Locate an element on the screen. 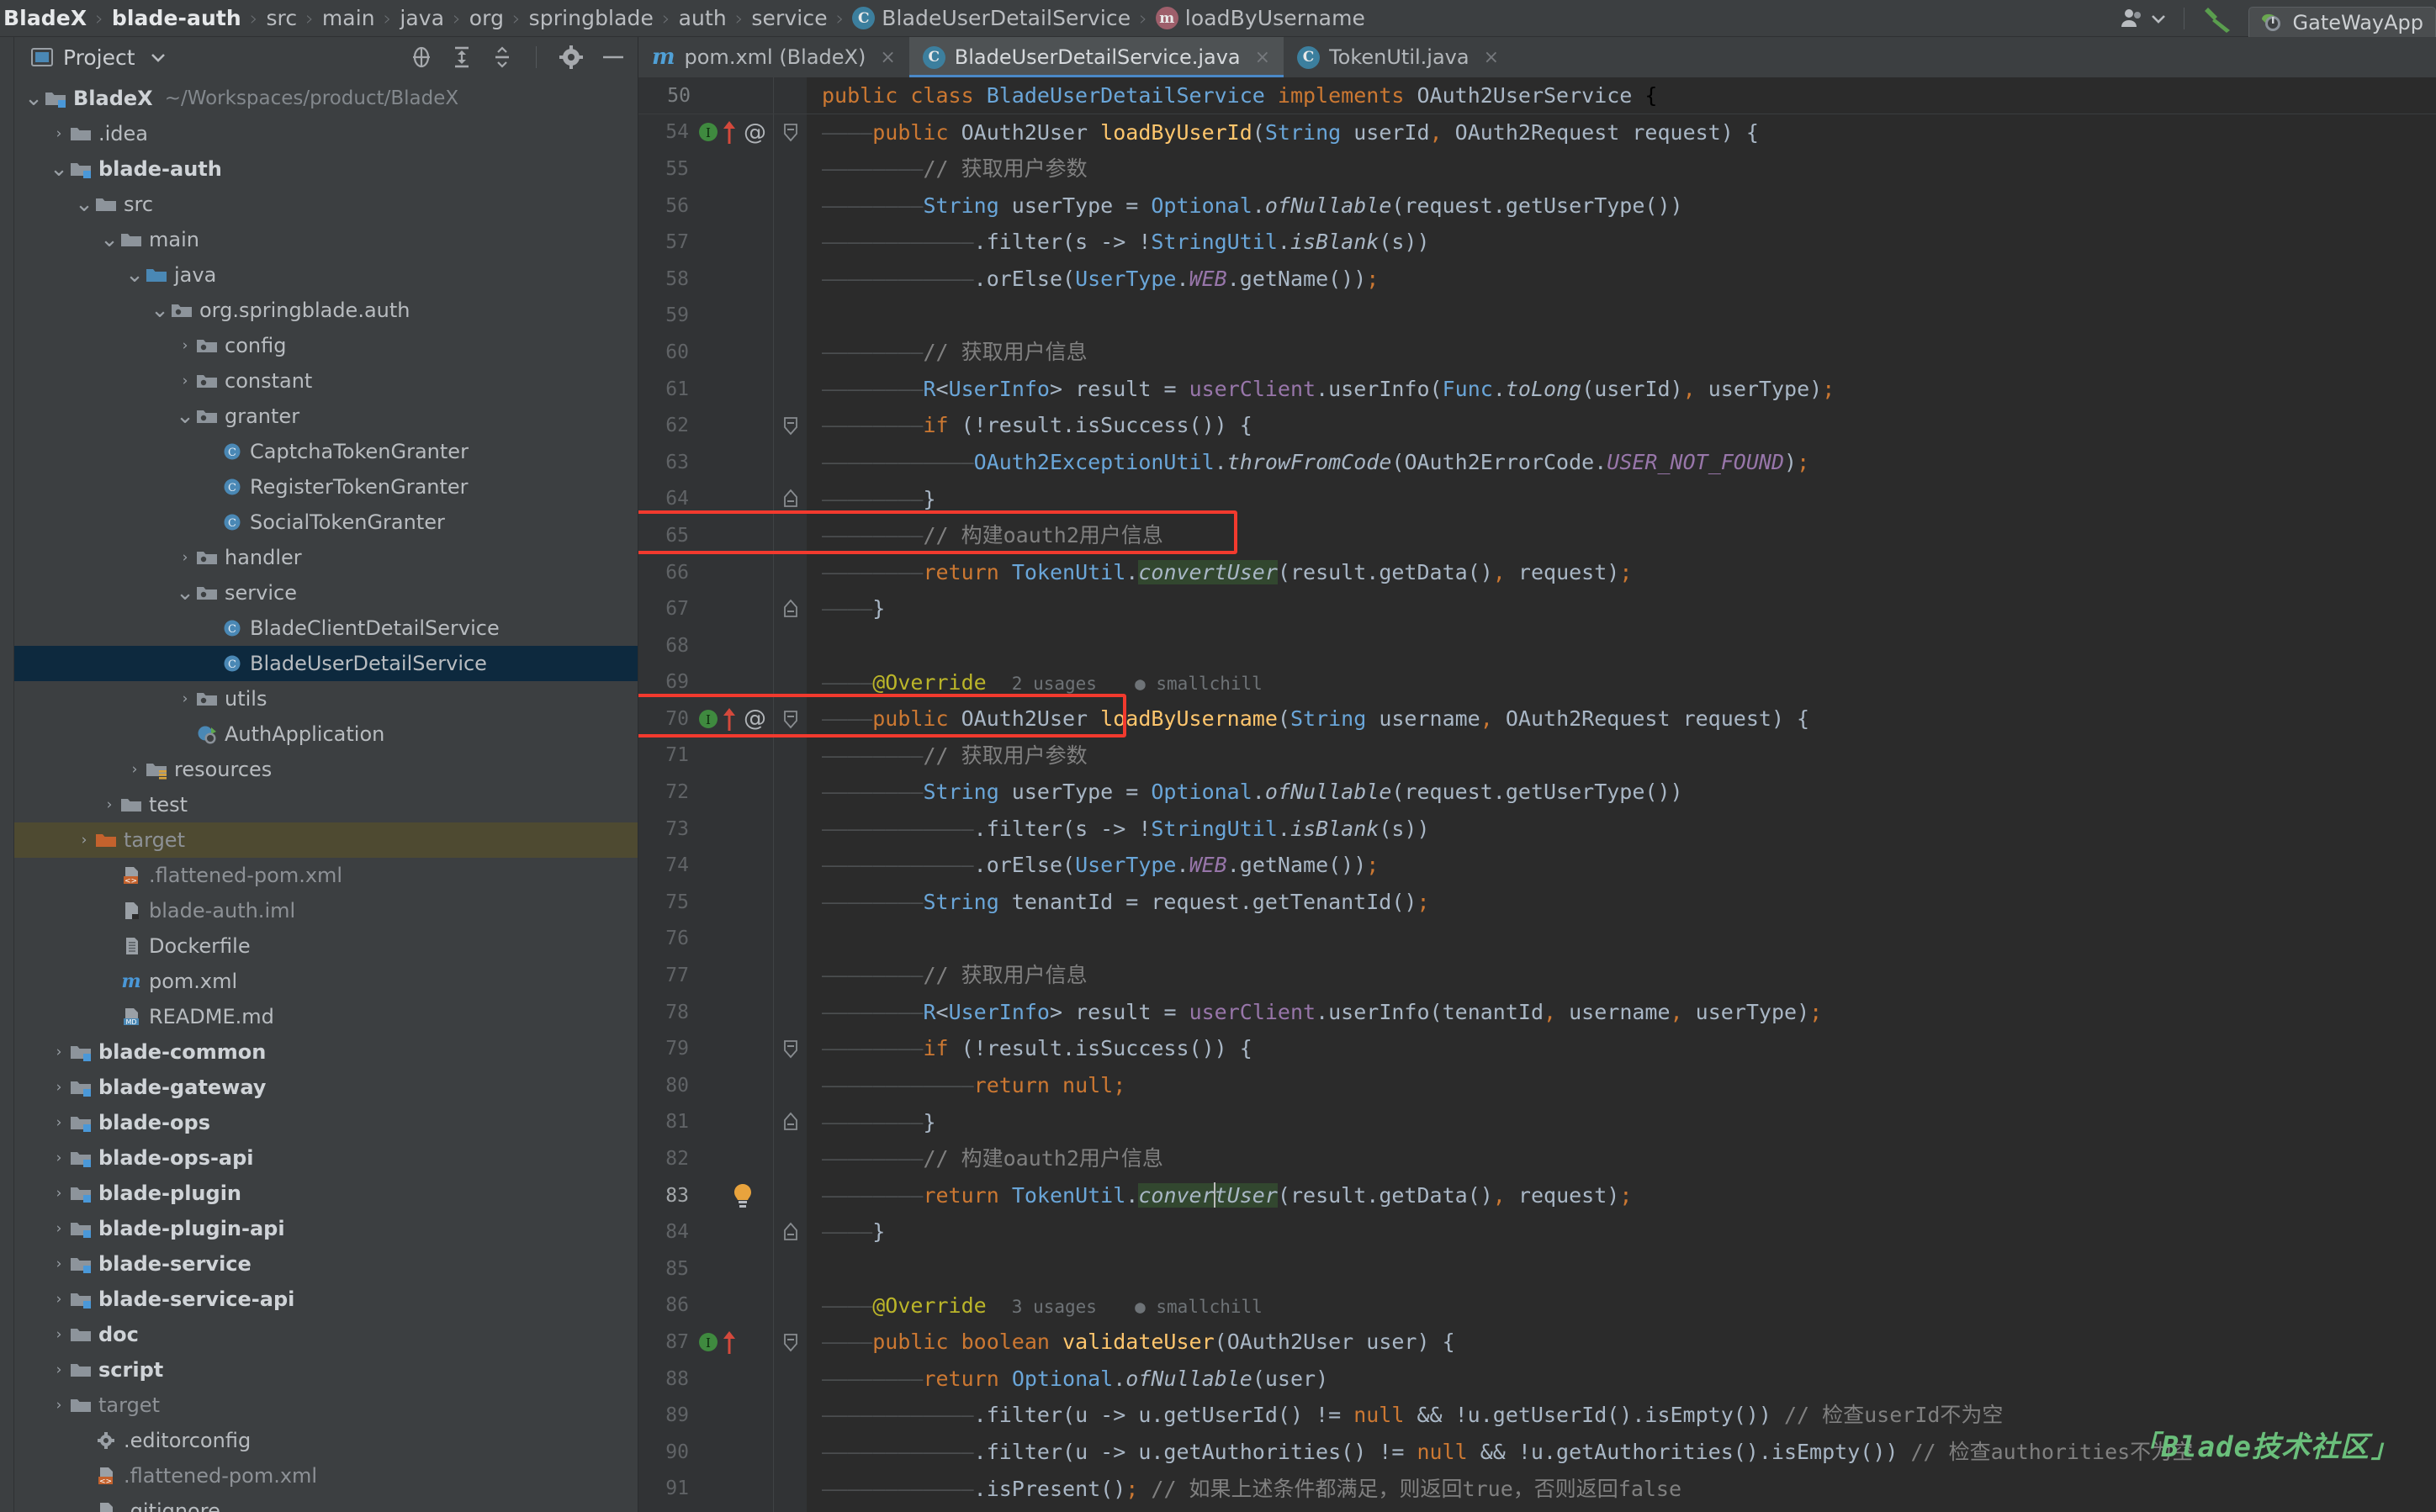 The height and width of the screenshot is (1512, 2436). tree-item-readme-md: MD README.md is located at coordinates (326, 1016).